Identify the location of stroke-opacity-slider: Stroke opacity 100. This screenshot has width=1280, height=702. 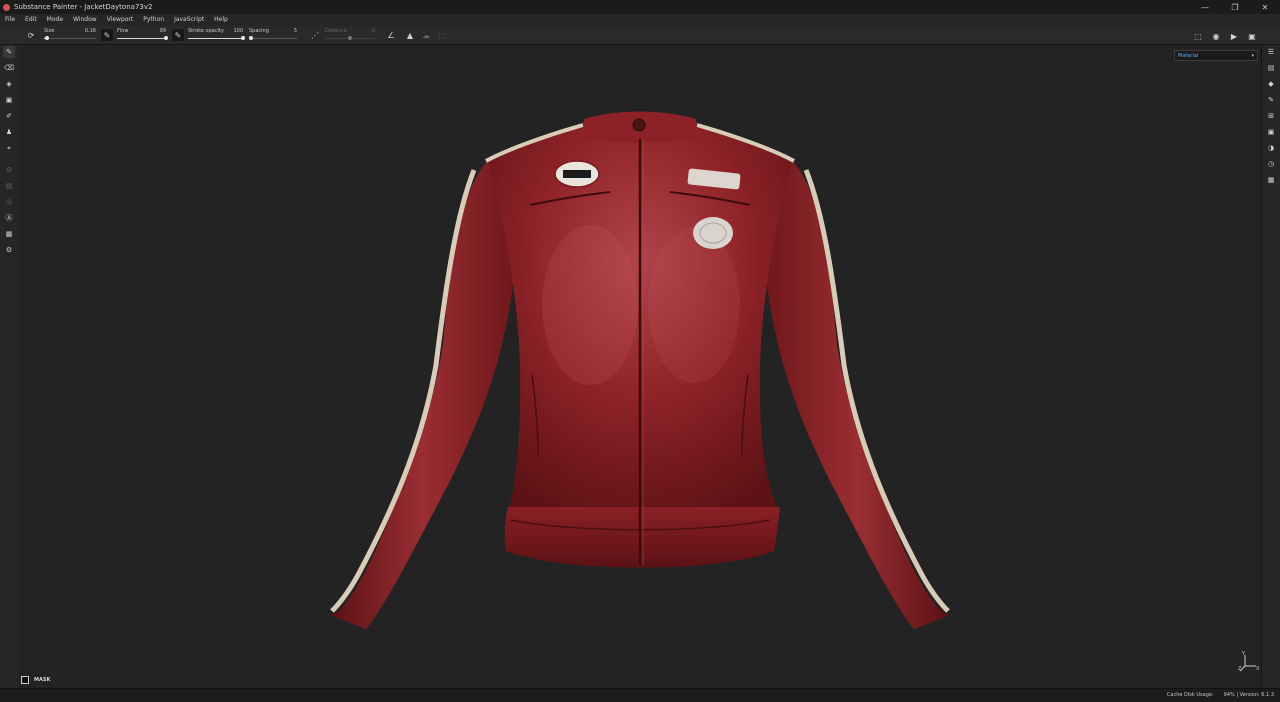
(216, 35).